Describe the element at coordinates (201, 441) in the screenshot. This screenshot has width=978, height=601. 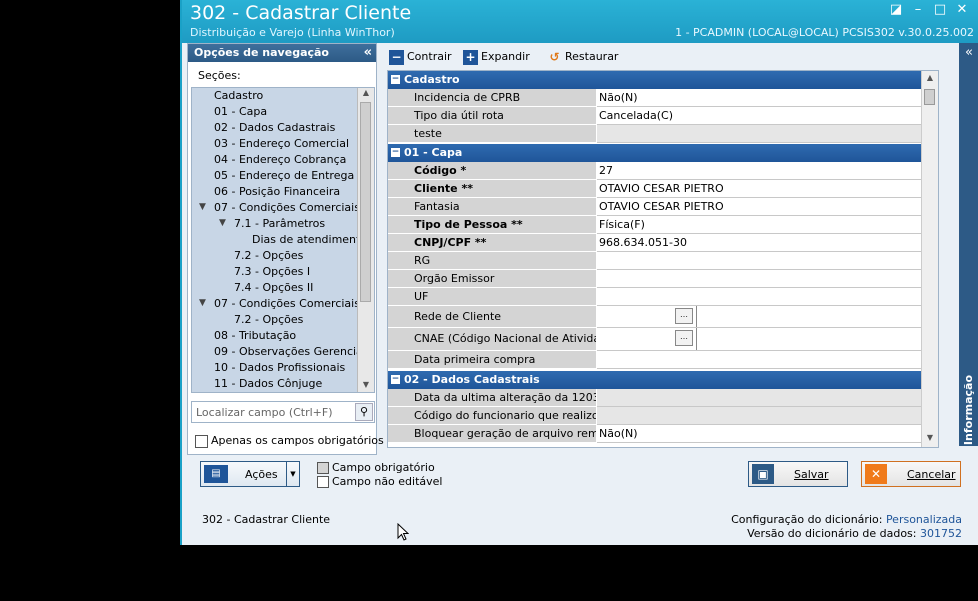
I see `checkbox-box` at that location.